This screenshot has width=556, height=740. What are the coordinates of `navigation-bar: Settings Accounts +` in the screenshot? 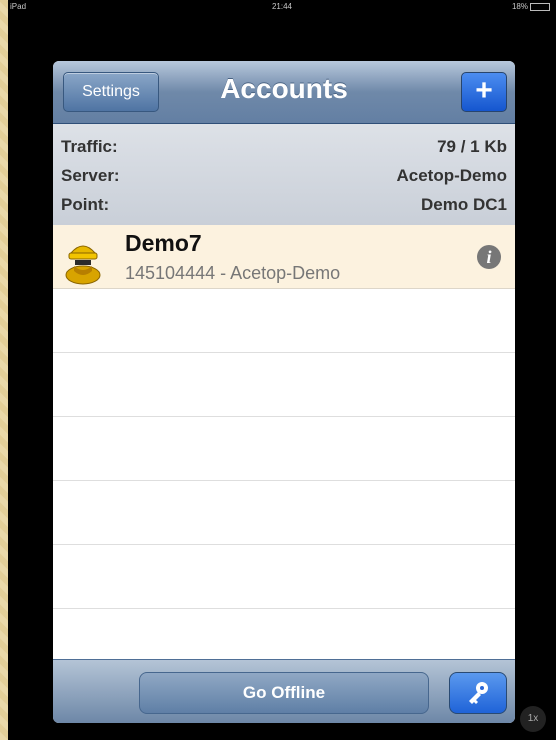 It's located at (284, 92).